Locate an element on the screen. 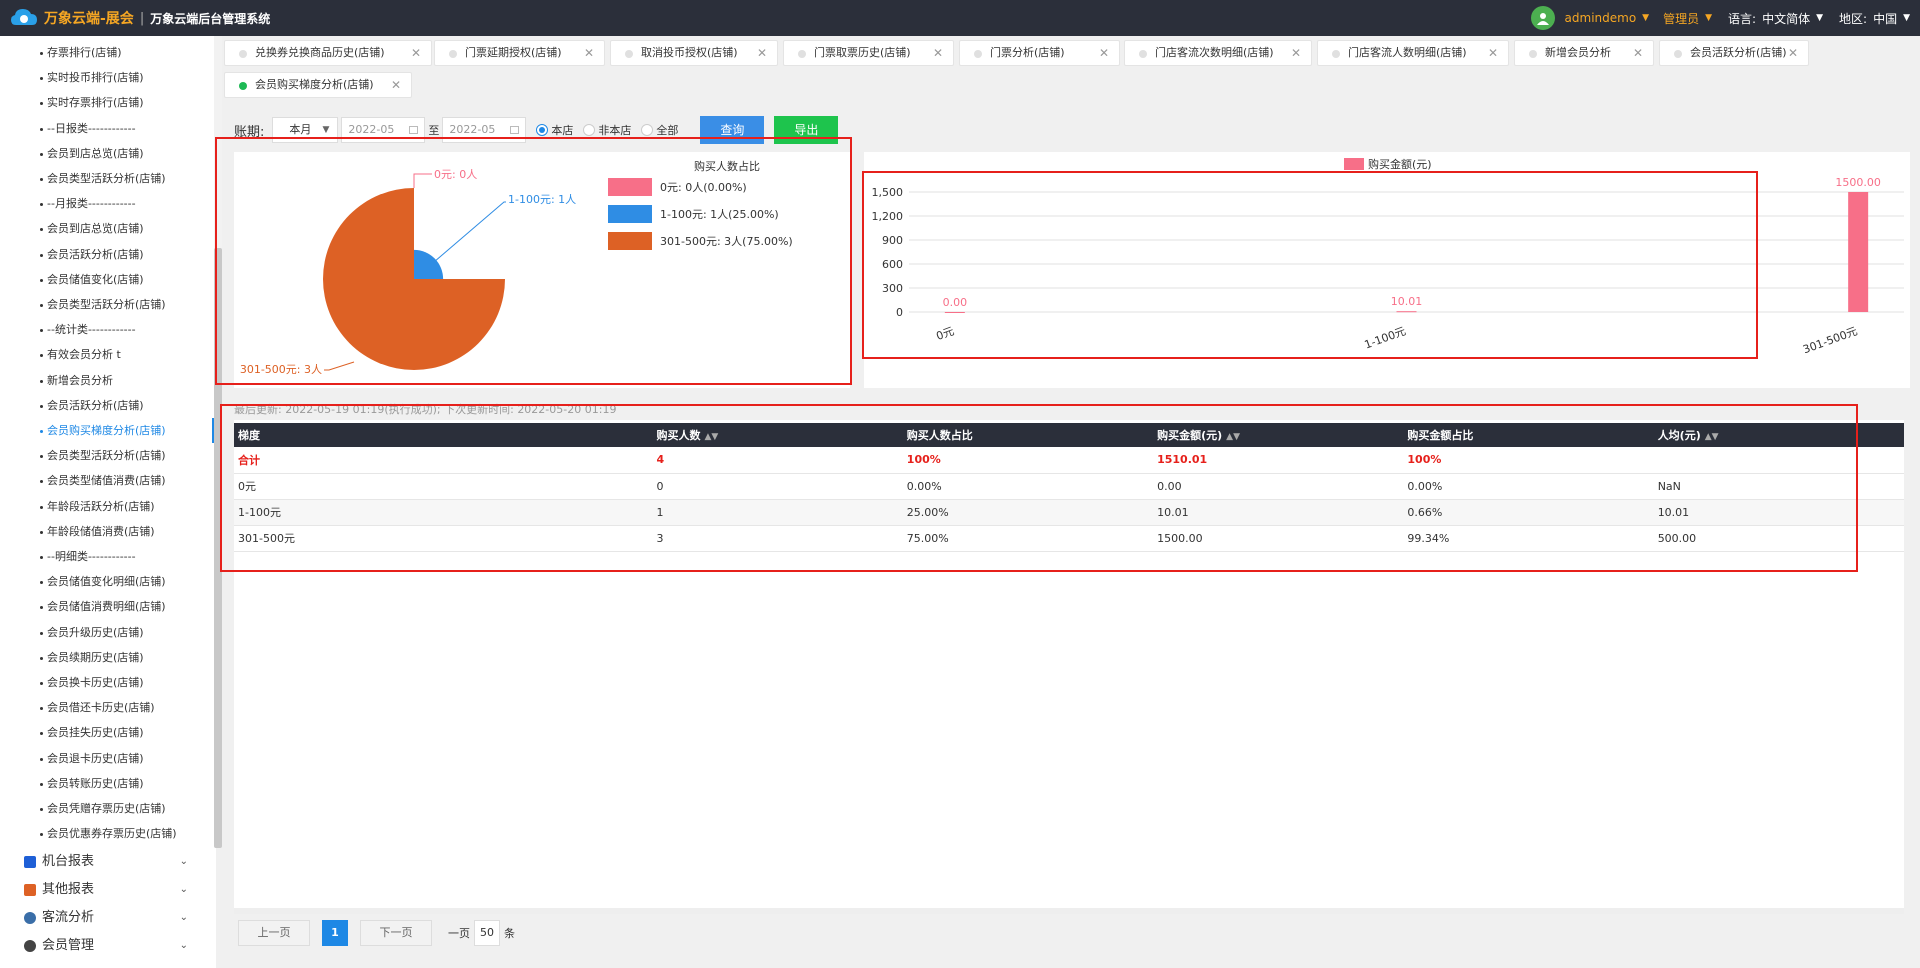  sidebar-item: 会员储值消费明细(店铺) is located at coordinates (107, 606).